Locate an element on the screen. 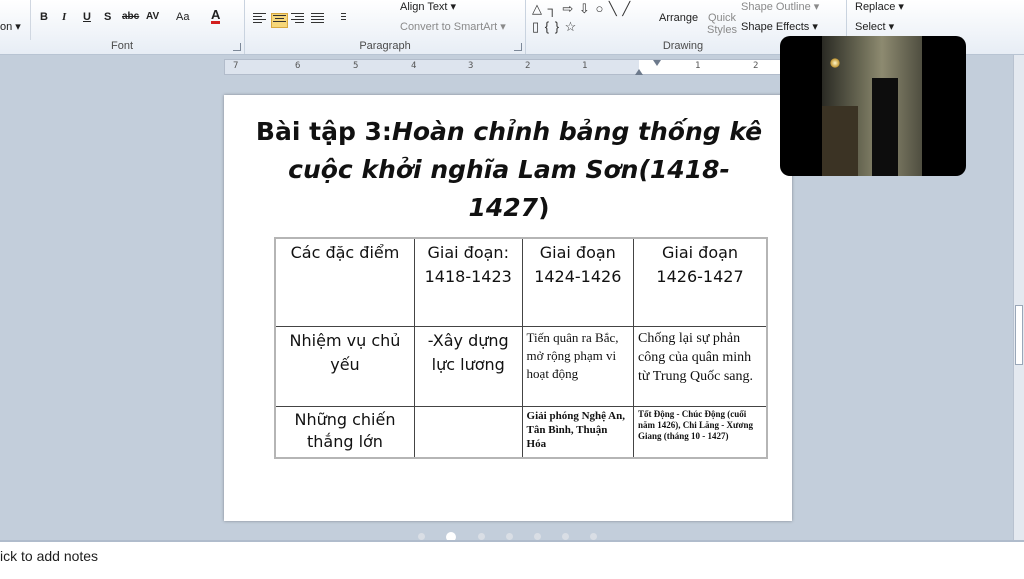 The height and width of the screenshot is (579, 1024). align-right-icon is located at coordinates (297, 18).